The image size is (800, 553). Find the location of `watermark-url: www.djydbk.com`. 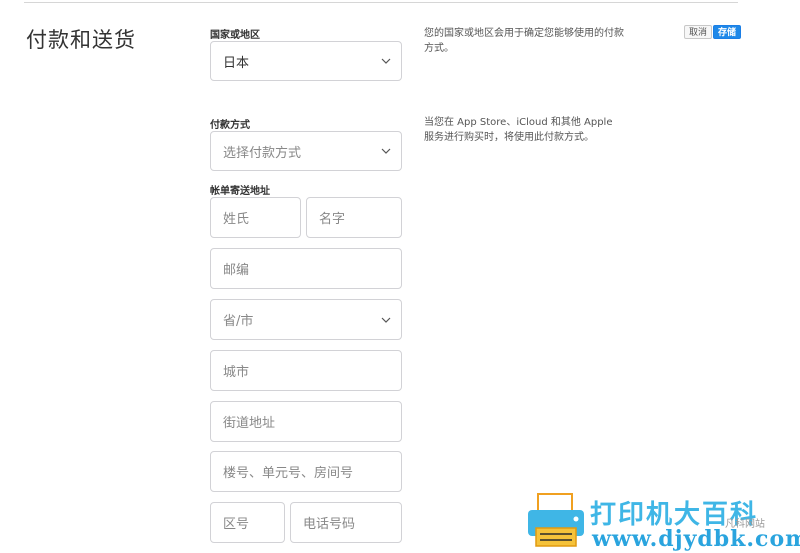

watermark-url: www.djydbk.com is located at coordinates (696, 539).